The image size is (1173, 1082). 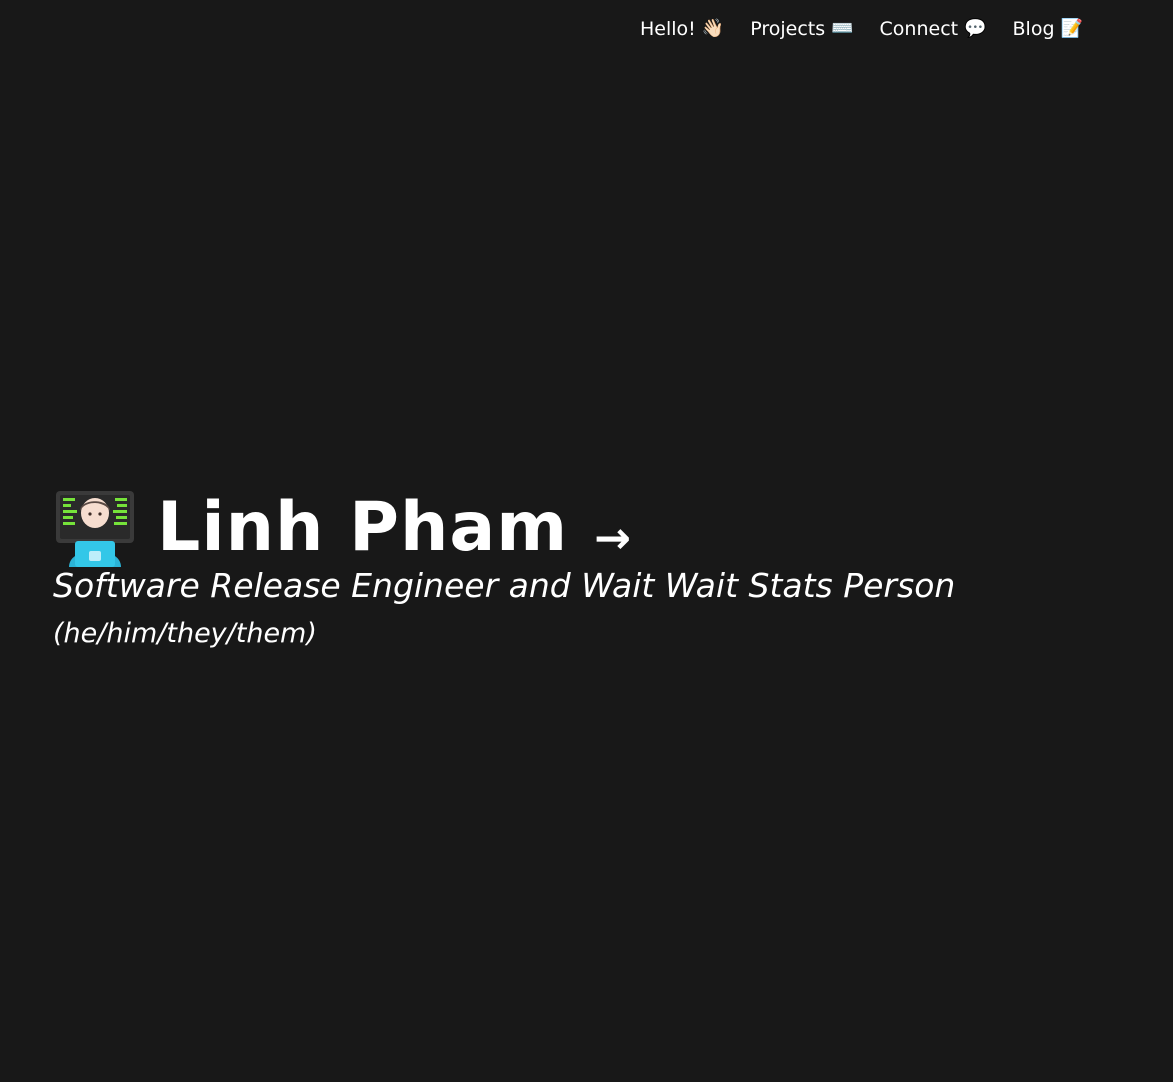 What do you see at coordinates (95, 529) in the screenshot?
I see `technologist-icon` at bounding box center [95, 529].